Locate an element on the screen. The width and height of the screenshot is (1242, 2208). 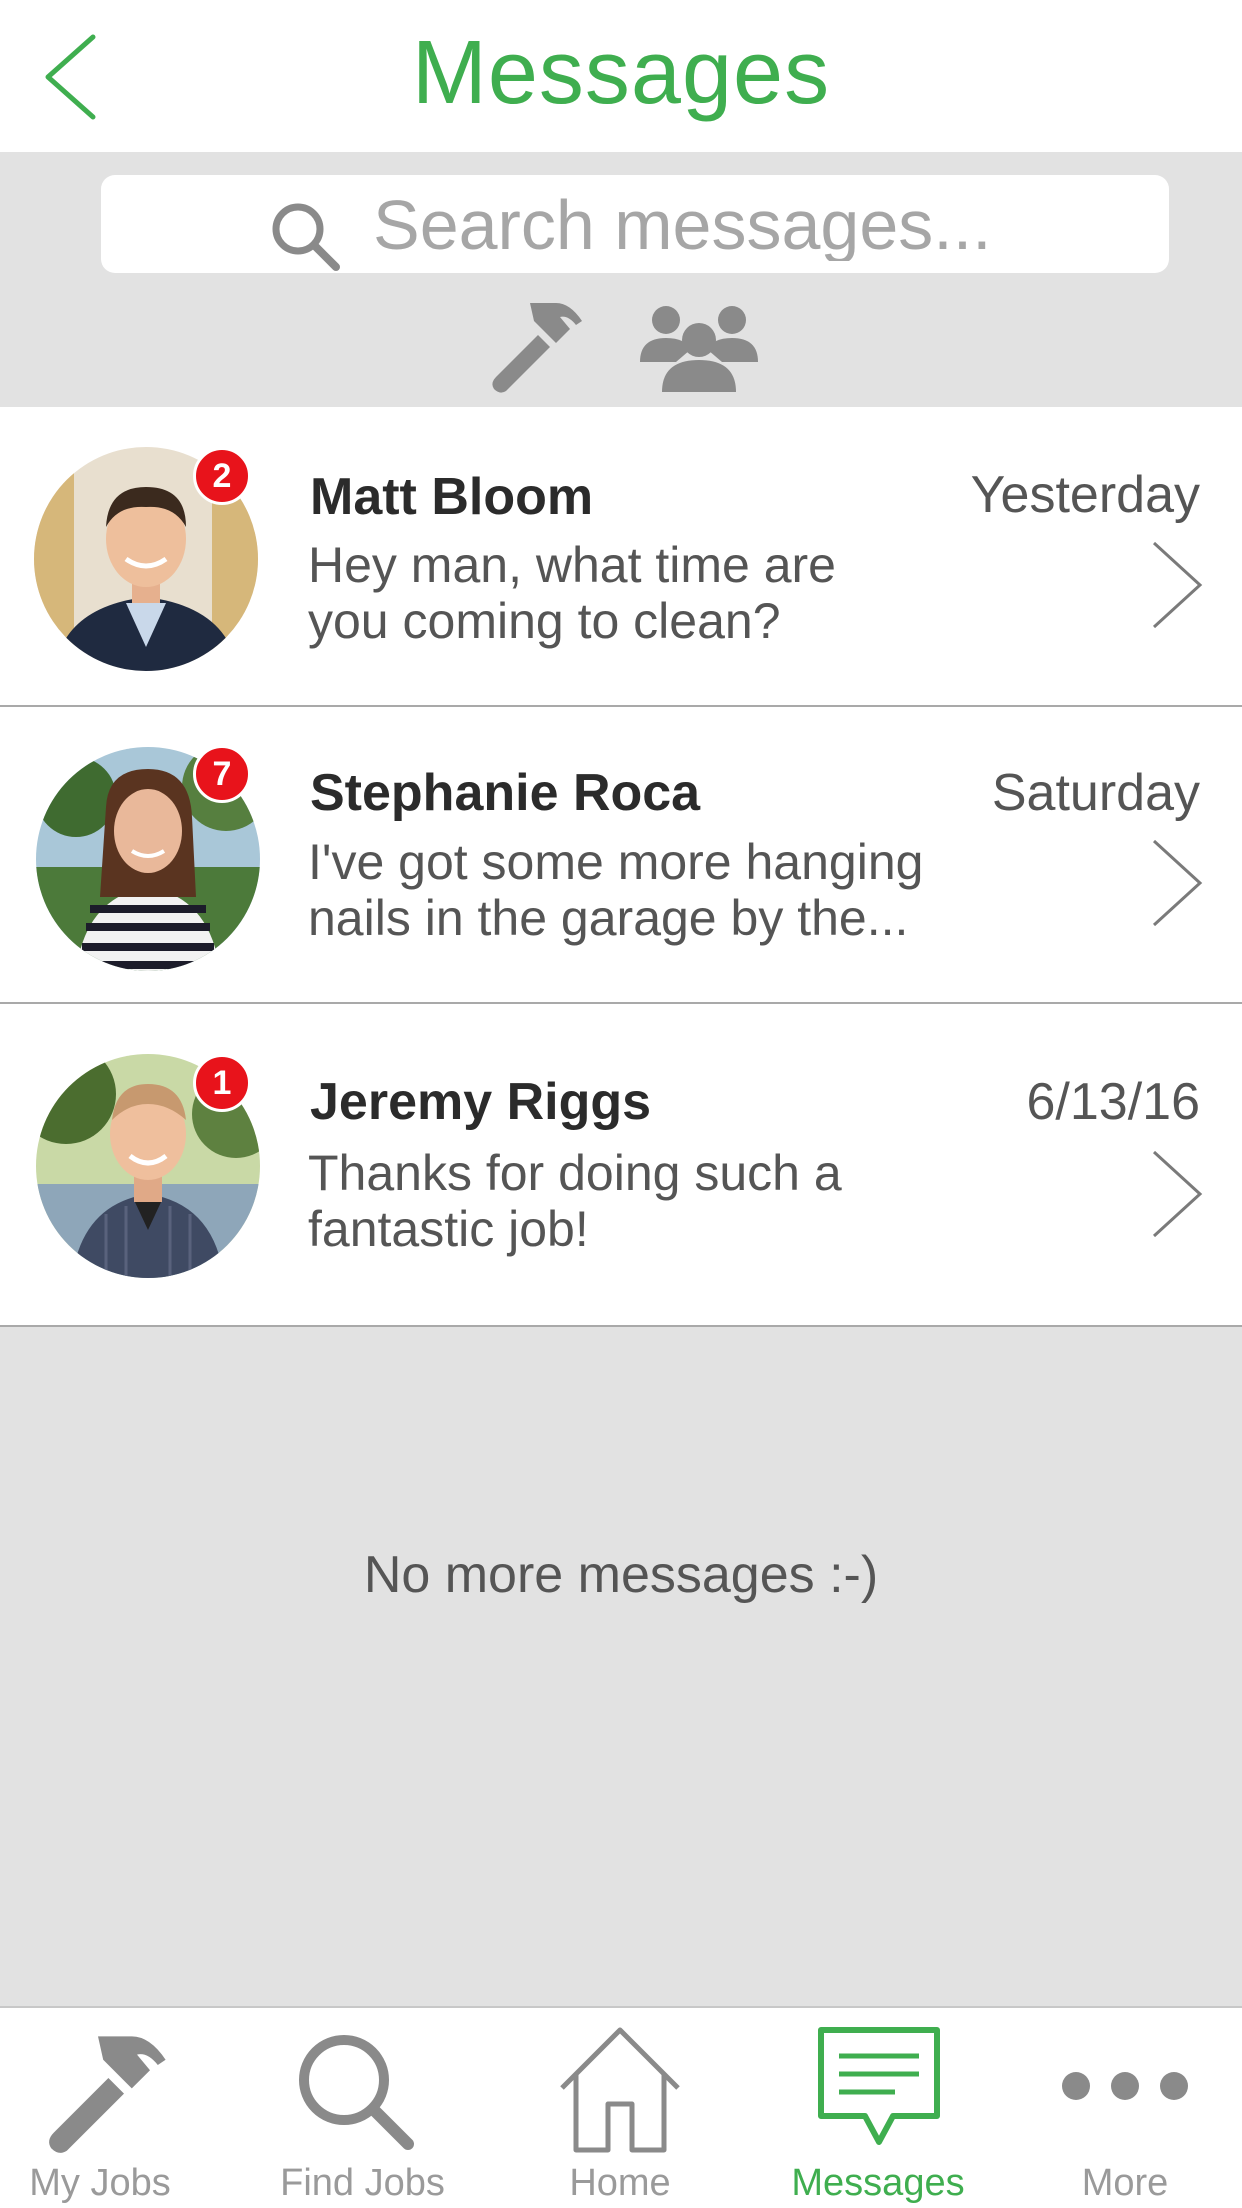
tab-label: More is located at coordinates (1125, 2183).